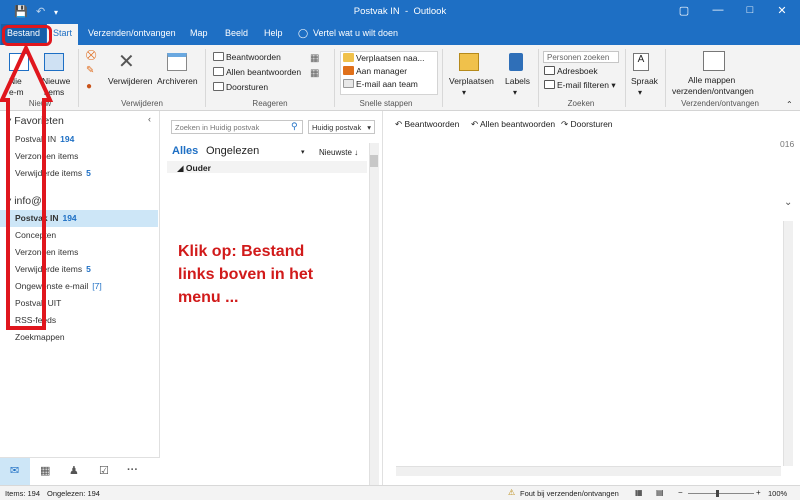 The width and height of the screenshot is (800, 500). I want to click on address-book-button: Adresboek, so click(571, 71).